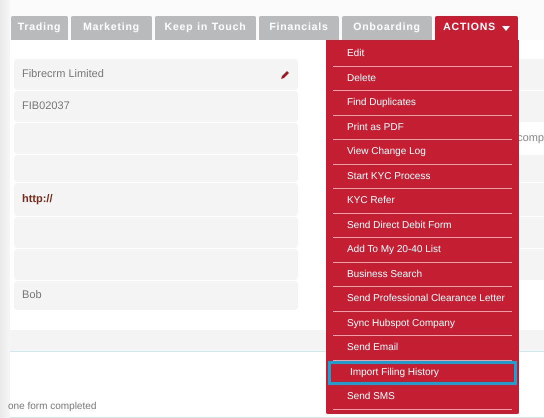  I want to click on menu-item: Send Direct Debit Form, so click(422, 226).